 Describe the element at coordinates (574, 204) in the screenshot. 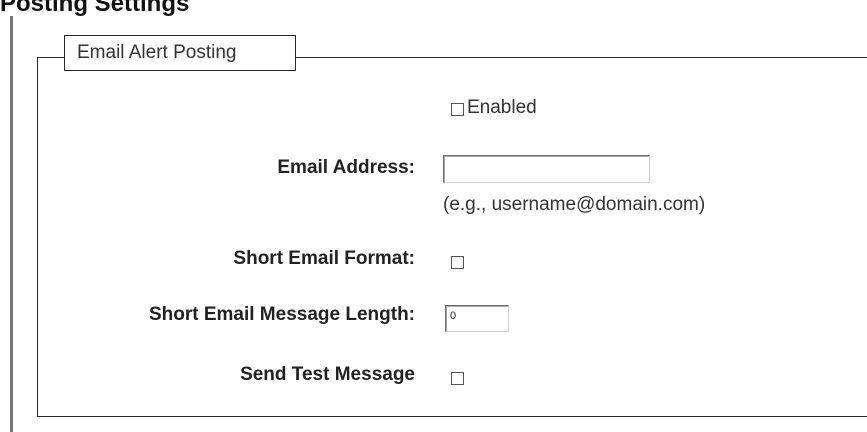

I see `email-address-hint: (e.g., username@domain.com)` at that location.